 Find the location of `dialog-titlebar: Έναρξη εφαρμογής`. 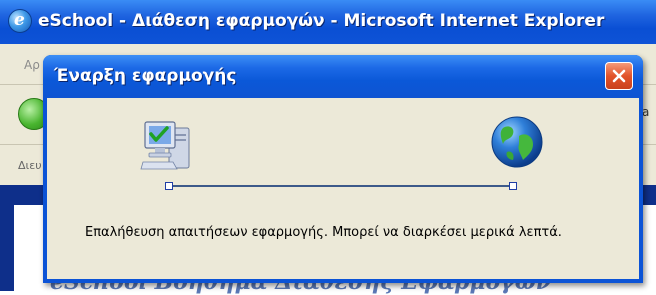

dialog-titlebar: Έναρξη εφαρμογής is located at coordinates (343, 76).